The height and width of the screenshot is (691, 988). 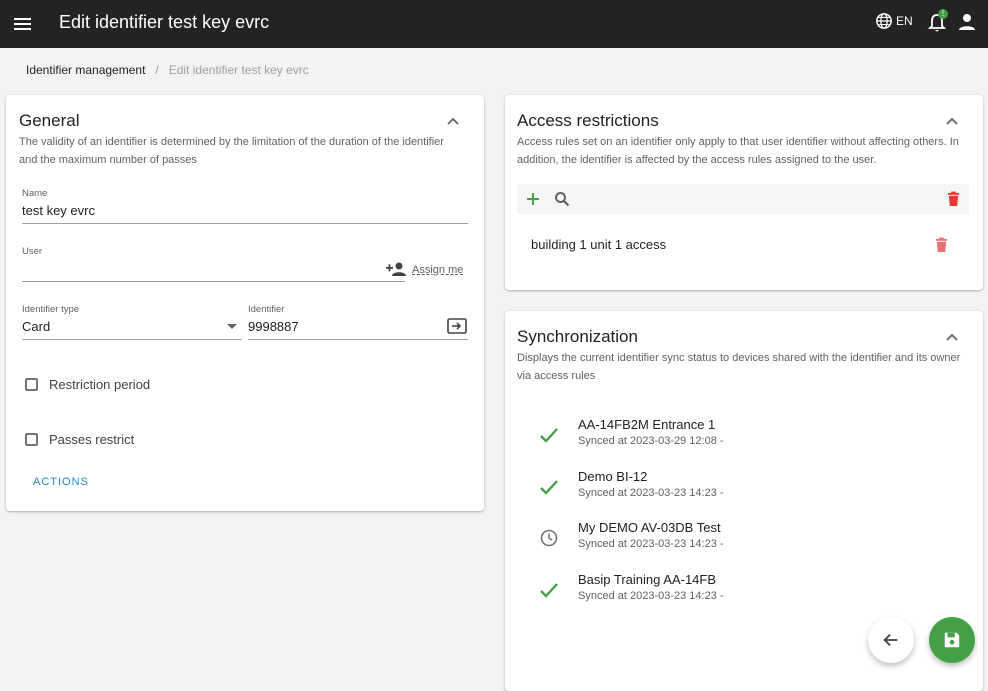 I want to click on passes-restrict-checkbox, so click(x=31, y=439).